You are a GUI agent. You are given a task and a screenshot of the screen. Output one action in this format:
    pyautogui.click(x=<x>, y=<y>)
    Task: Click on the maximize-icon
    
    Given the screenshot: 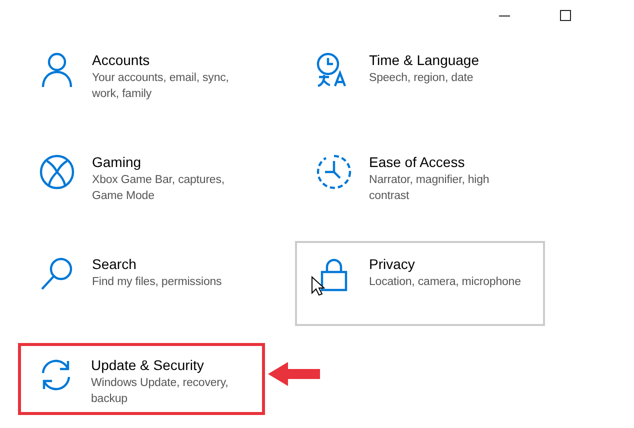 What is the action you would take?
    pyautogui.click(x=565, y=15)
    